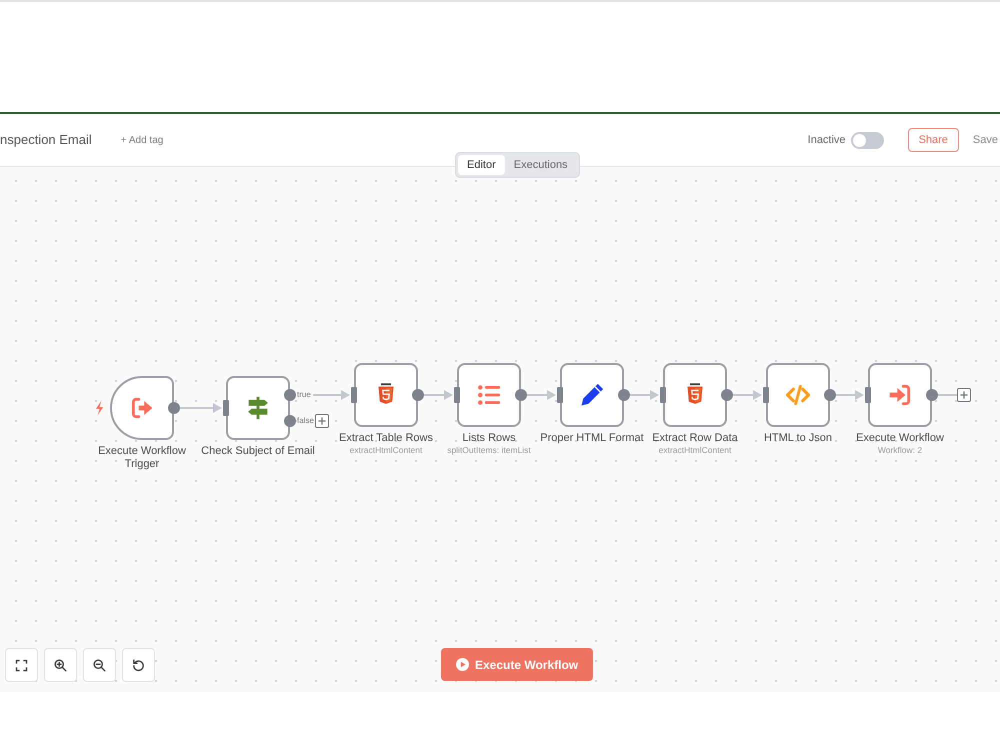  I want to click on view-tab: Executions, so click(540, 165).